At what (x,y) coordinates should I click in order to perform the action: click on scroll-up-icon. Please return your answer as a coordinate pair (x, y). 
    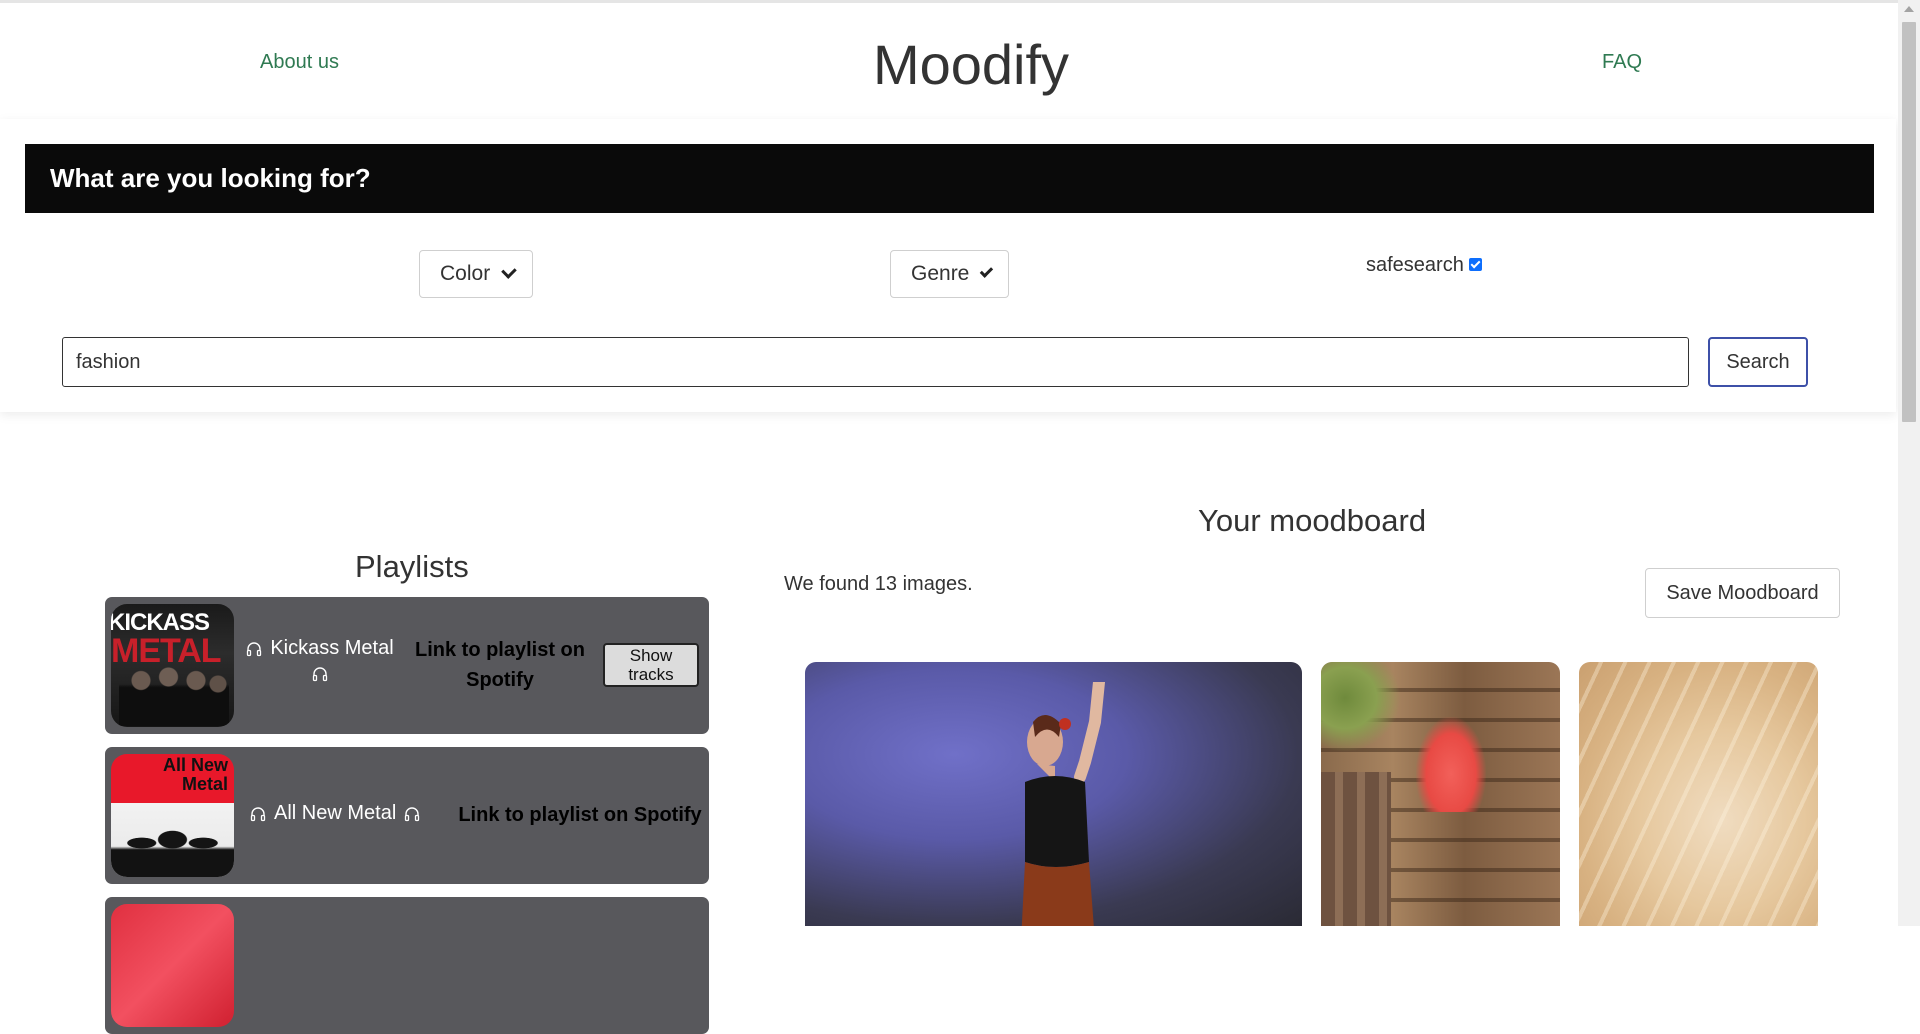
    Looking at the image, I should click on (1909, 9).